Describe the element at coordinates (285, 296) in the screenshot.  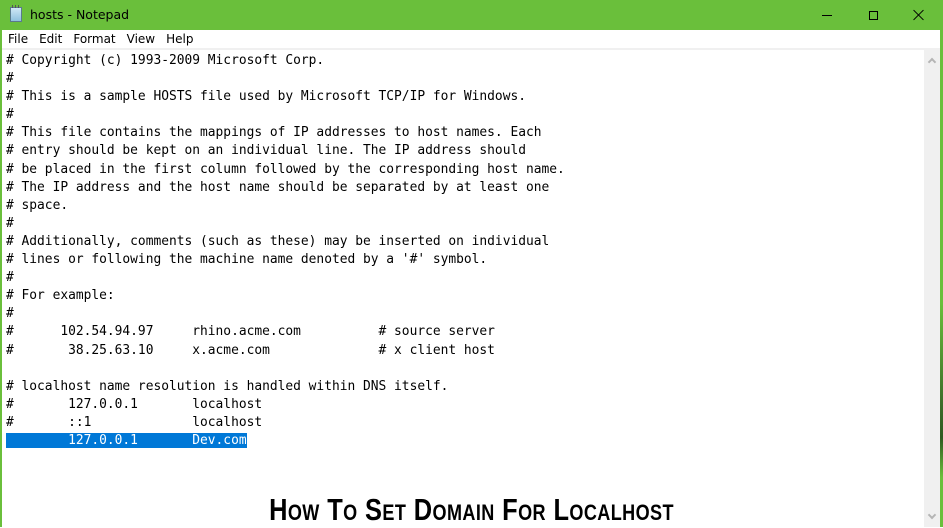
I see `editor-line: # For example:` at that location.